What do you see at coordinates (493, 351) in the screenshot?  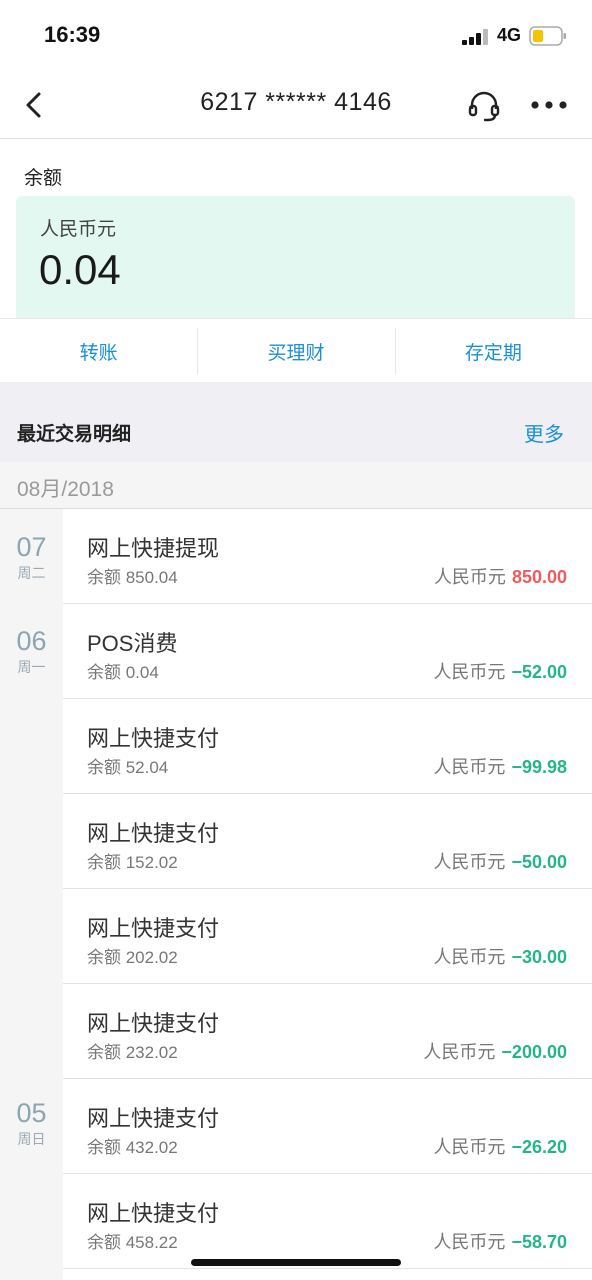 I see `fixed-deposit-button: 存定期` at bounding box center [493, 351].